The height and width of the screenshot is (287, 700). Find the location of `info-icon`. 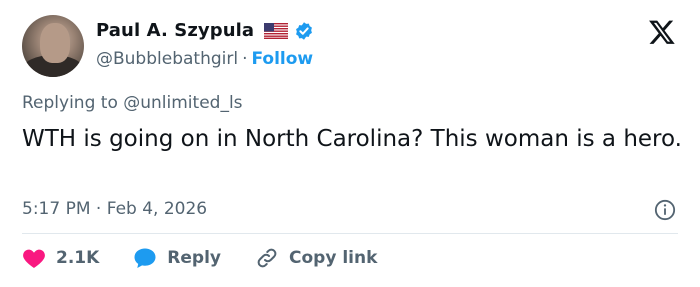

info-icon is located at coordinates (665, 210).